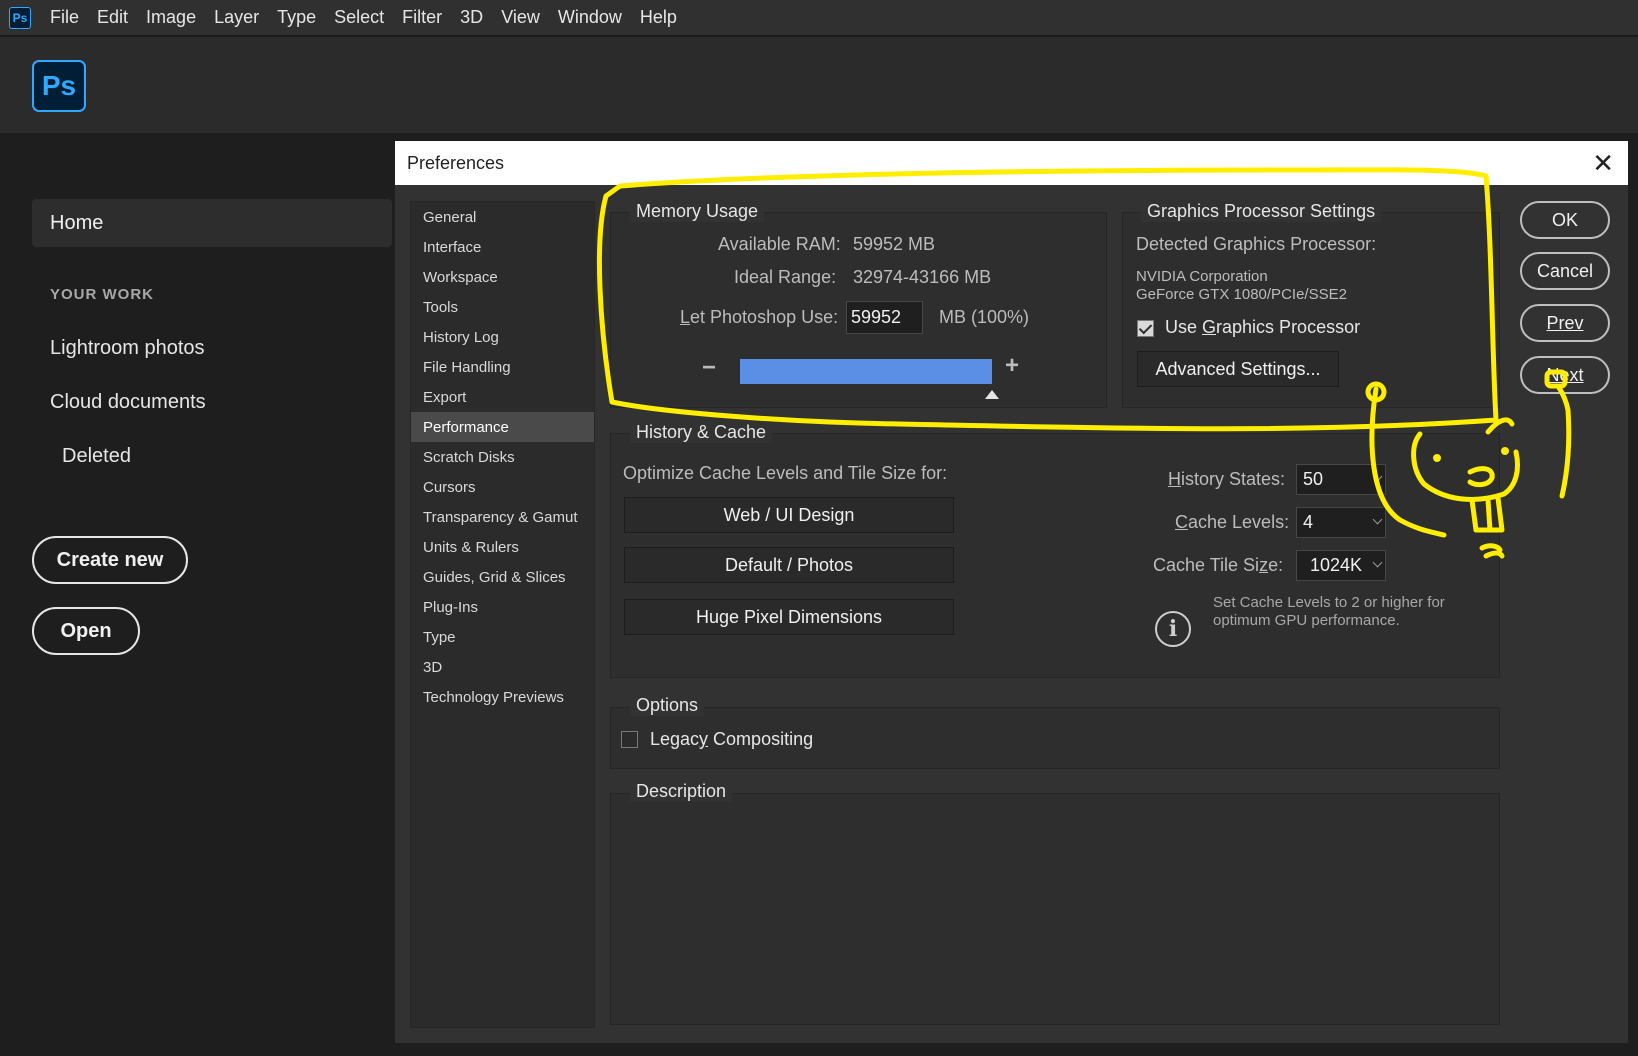  Describe the element at coordinates (1011, 163) in the screenshot. I see `dialog-titlebar: Preferences ✕` at that location.